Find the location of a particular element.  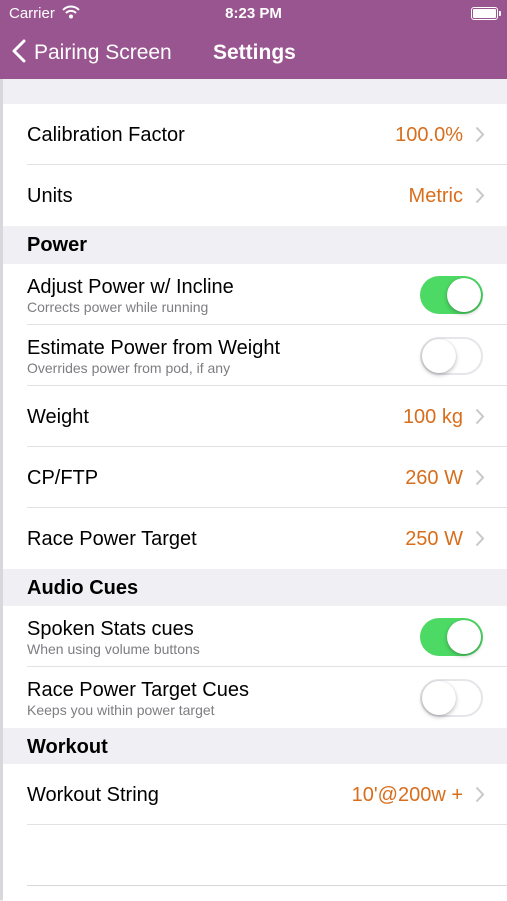

spoken-stats-toggle is located at coordinates (451, 637).